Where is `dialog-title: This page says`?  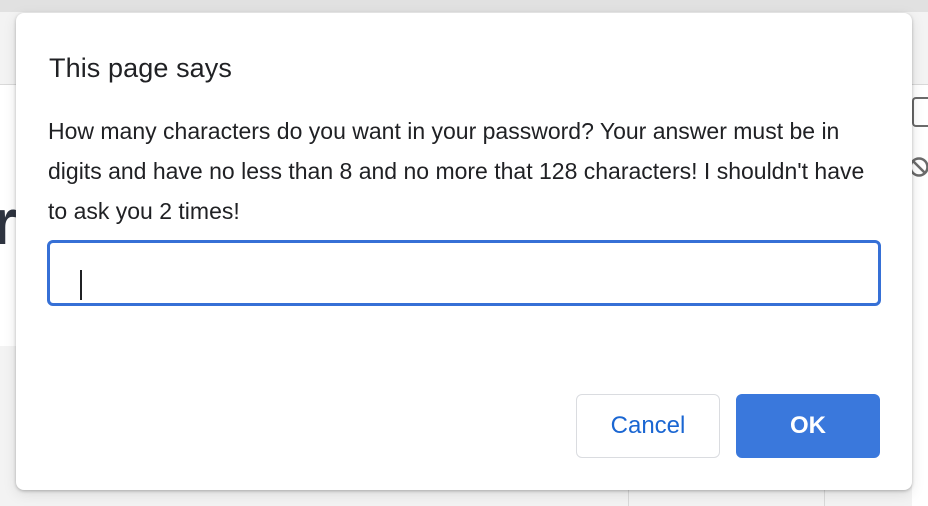 dialog-title: This page says is located at coordinates (140, 68).